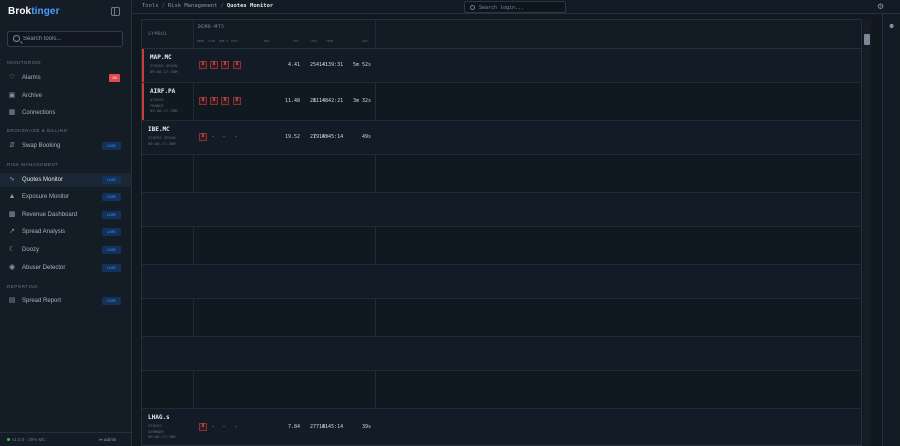 This screenshot has width=900, height=446. I want to click on archive-icon: ▣, so click(12, 95).